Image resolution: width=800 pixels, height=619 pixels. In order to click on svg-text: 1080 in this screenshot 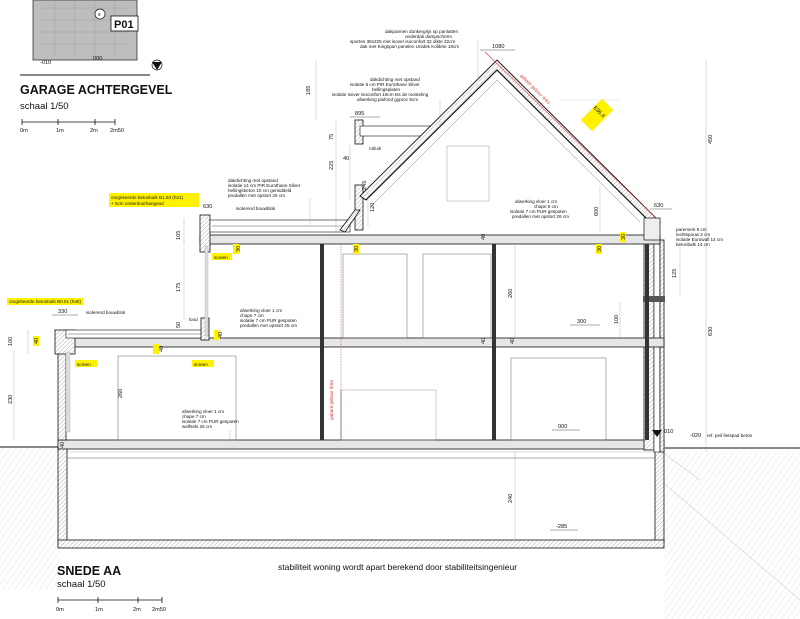, I will do `click(498, 47)`.